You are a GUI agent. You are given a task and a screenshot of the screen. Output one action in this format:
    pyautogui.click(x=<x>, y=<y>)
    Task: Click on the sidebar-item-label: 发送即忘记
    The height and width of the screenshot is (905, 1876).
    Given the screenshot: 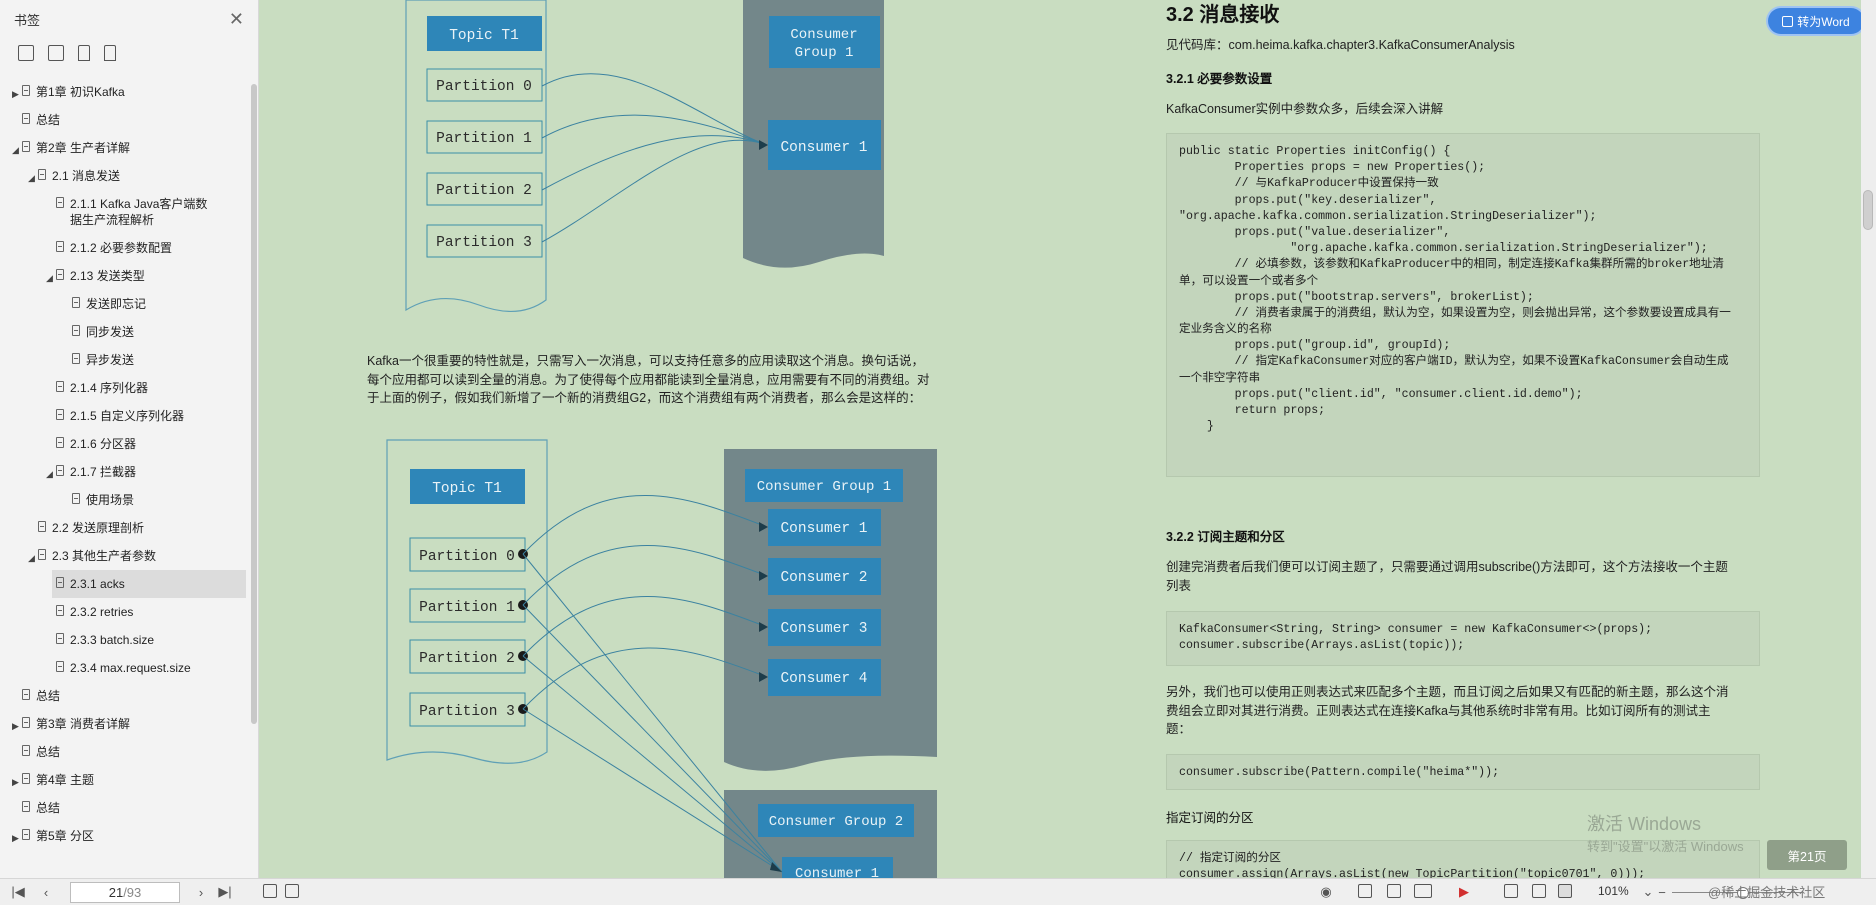 What is the action you would take?
    pyautogui.click(x=116, y=304)
    